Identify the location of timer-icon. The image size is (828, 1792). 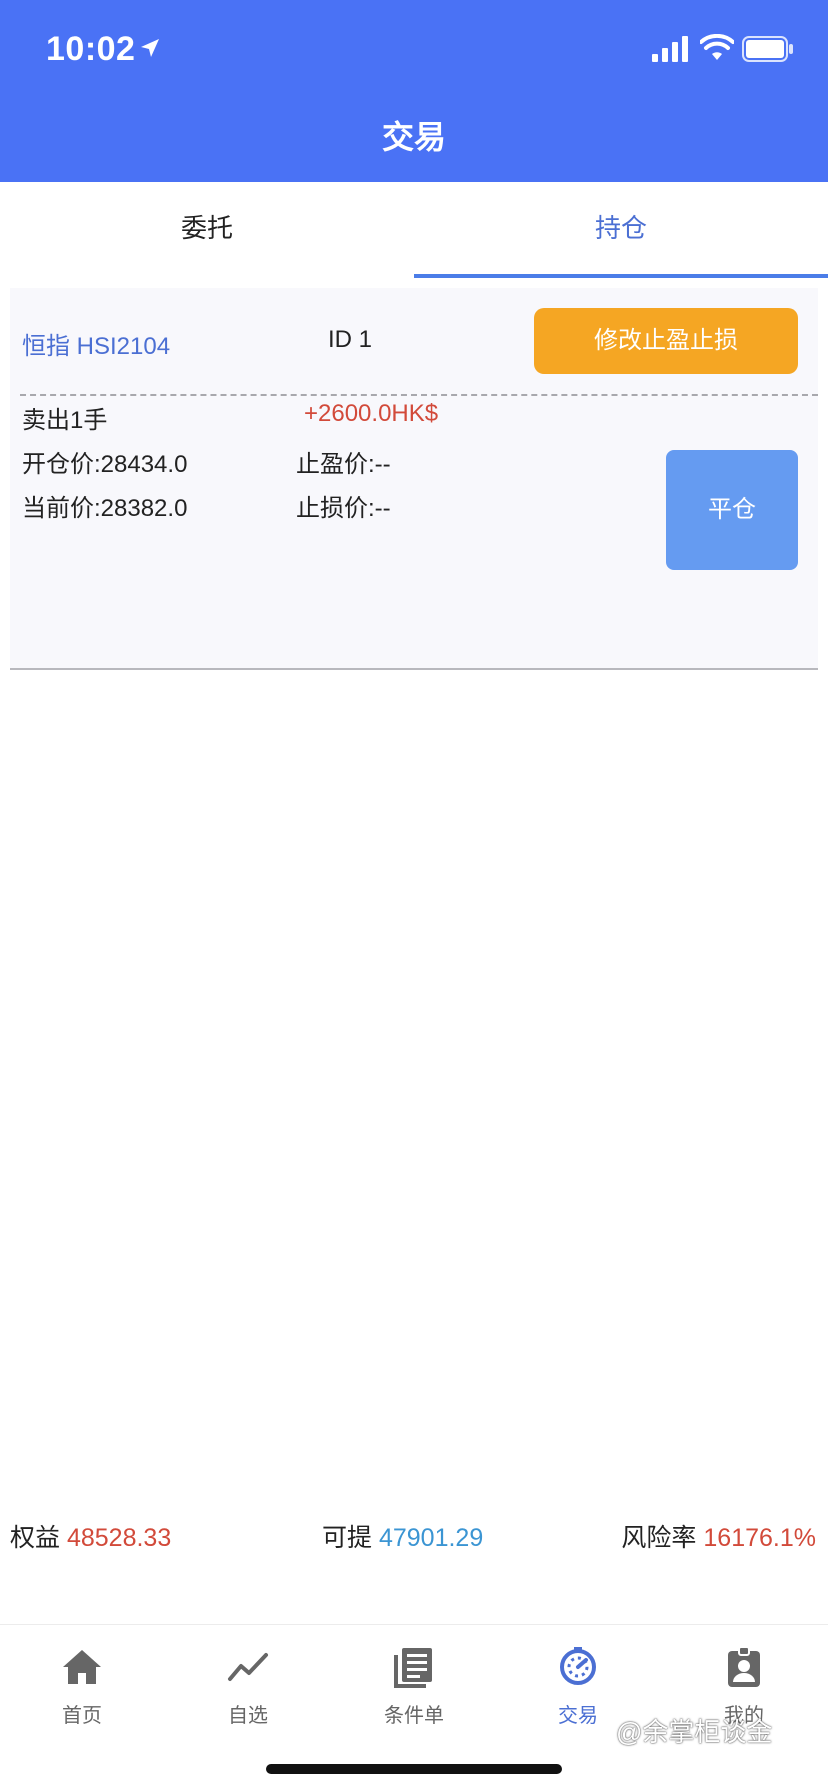
(578, 1666).